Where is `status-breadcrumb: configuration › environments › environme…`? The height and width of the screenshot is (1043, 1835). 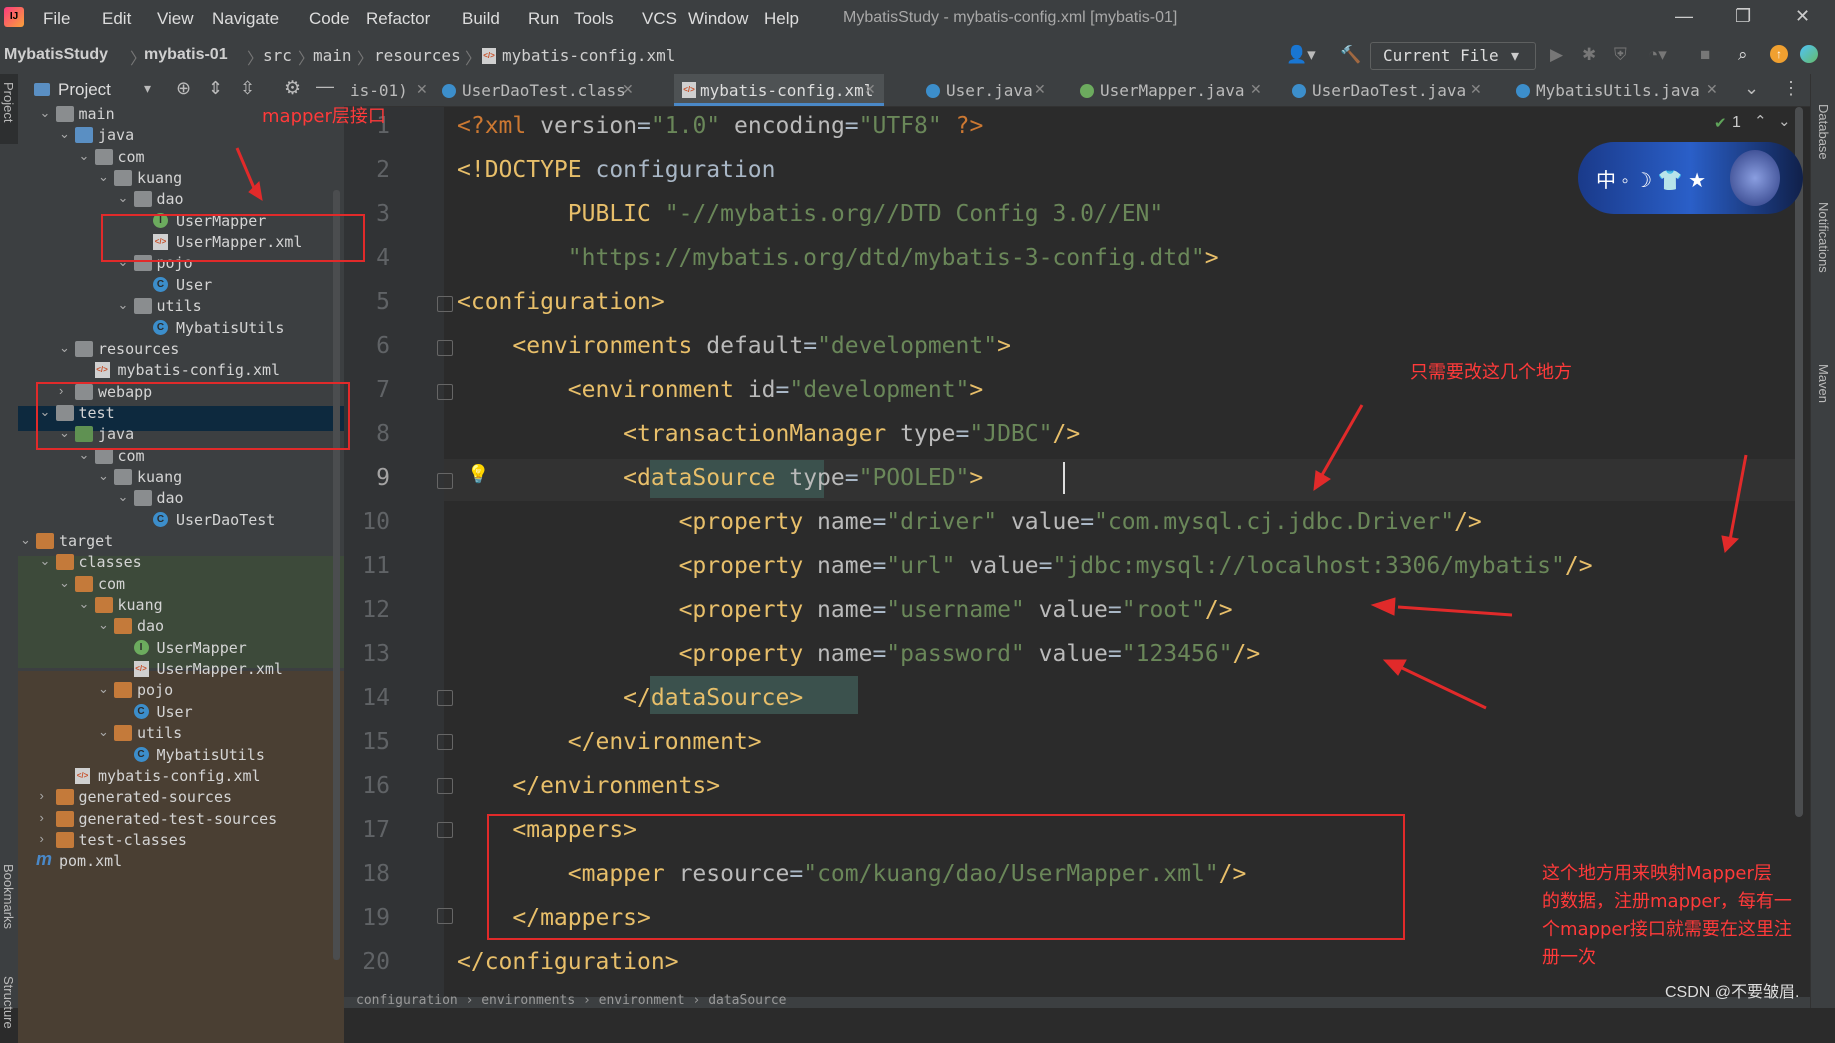
status-breadcrumb: configuration › environments › environme… is located at coordinates (571, 1000).